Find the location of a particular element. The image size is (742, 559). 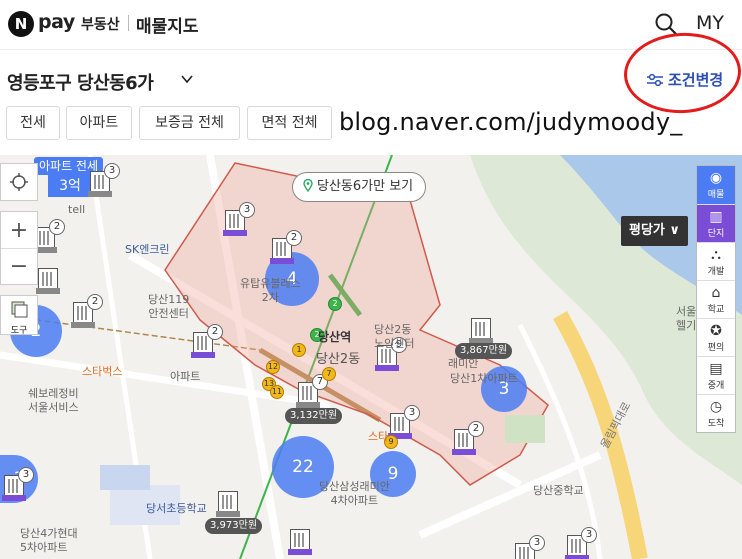

condition-change-button: 조건변경 is located at coordinates (684, 79).